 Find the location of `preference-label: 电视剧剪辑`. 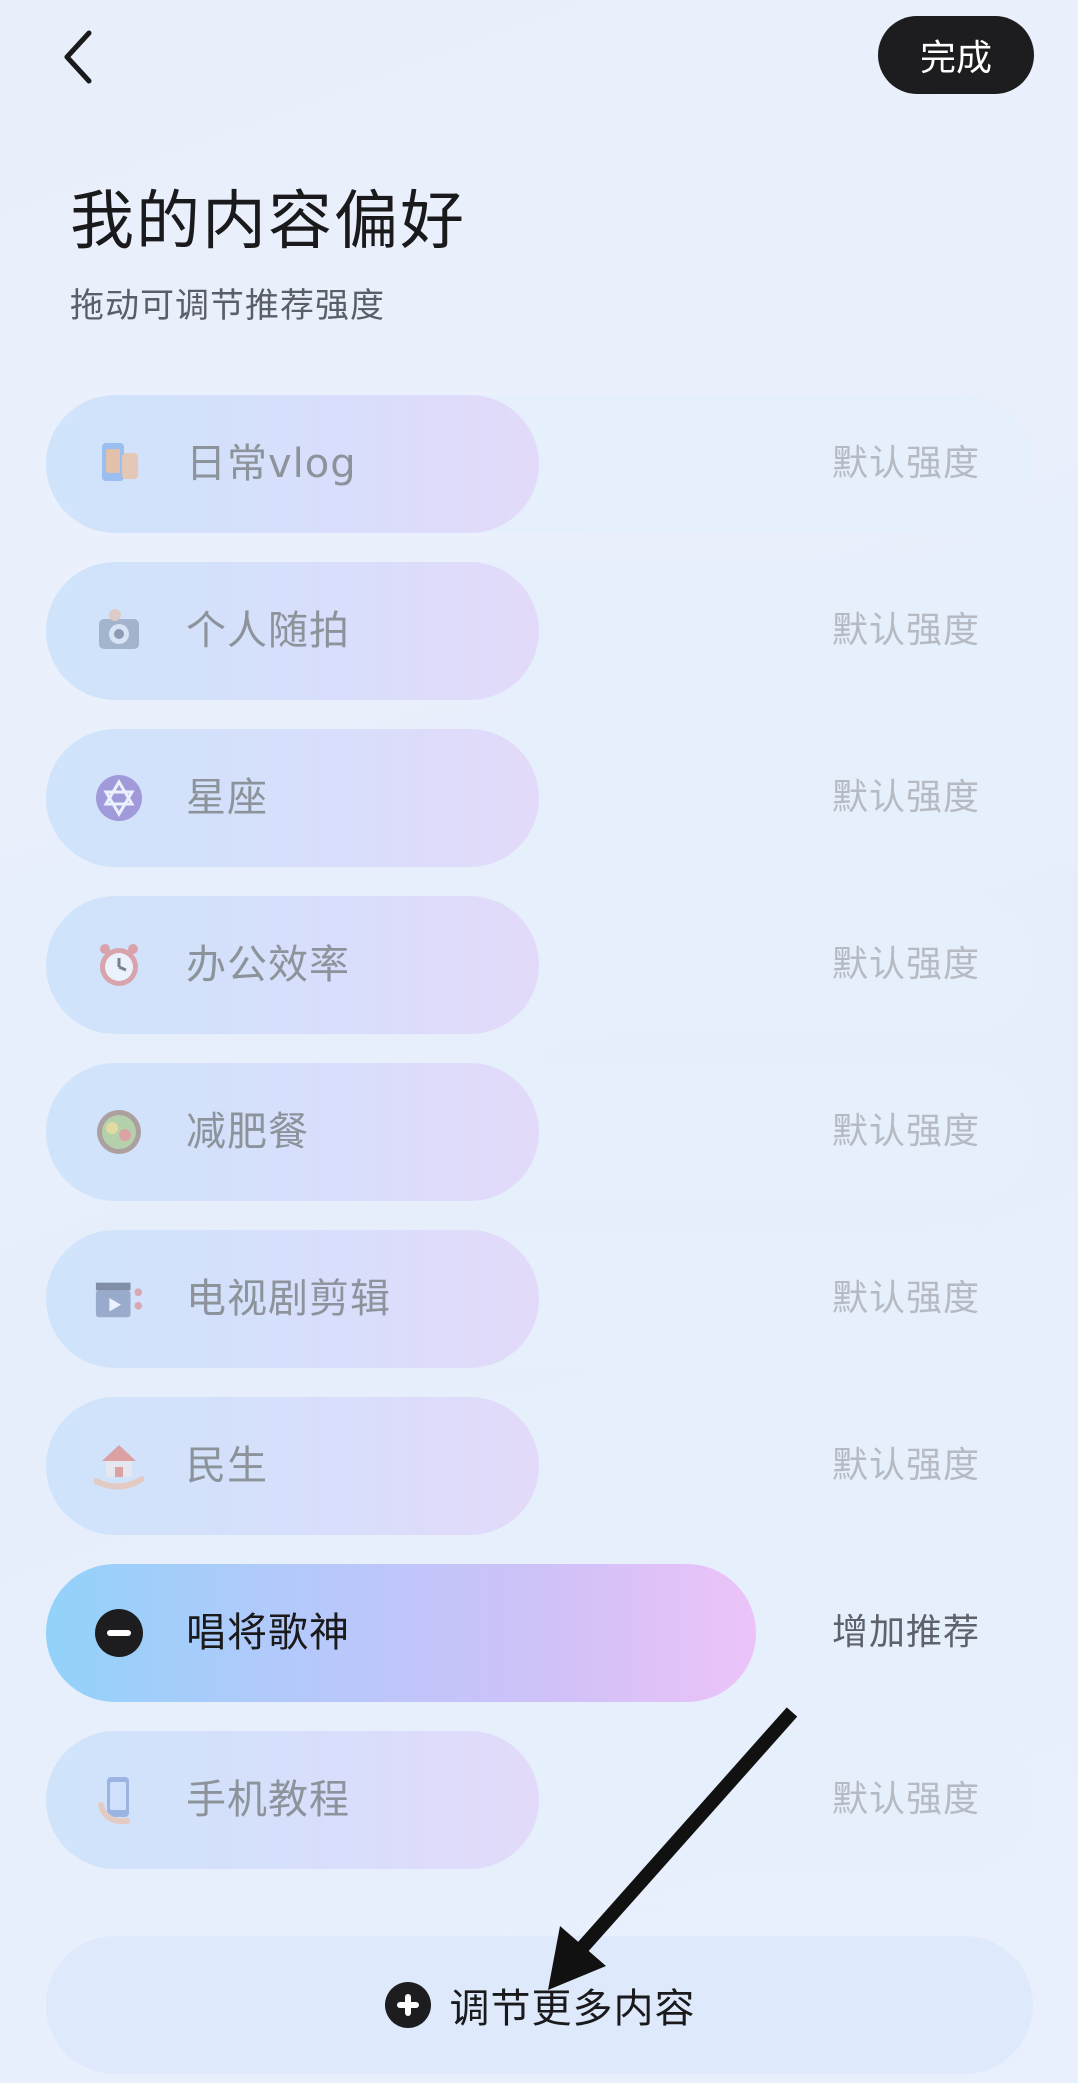

preference-label: 电视剧剪辑 is located at coordinates (288, 1299).